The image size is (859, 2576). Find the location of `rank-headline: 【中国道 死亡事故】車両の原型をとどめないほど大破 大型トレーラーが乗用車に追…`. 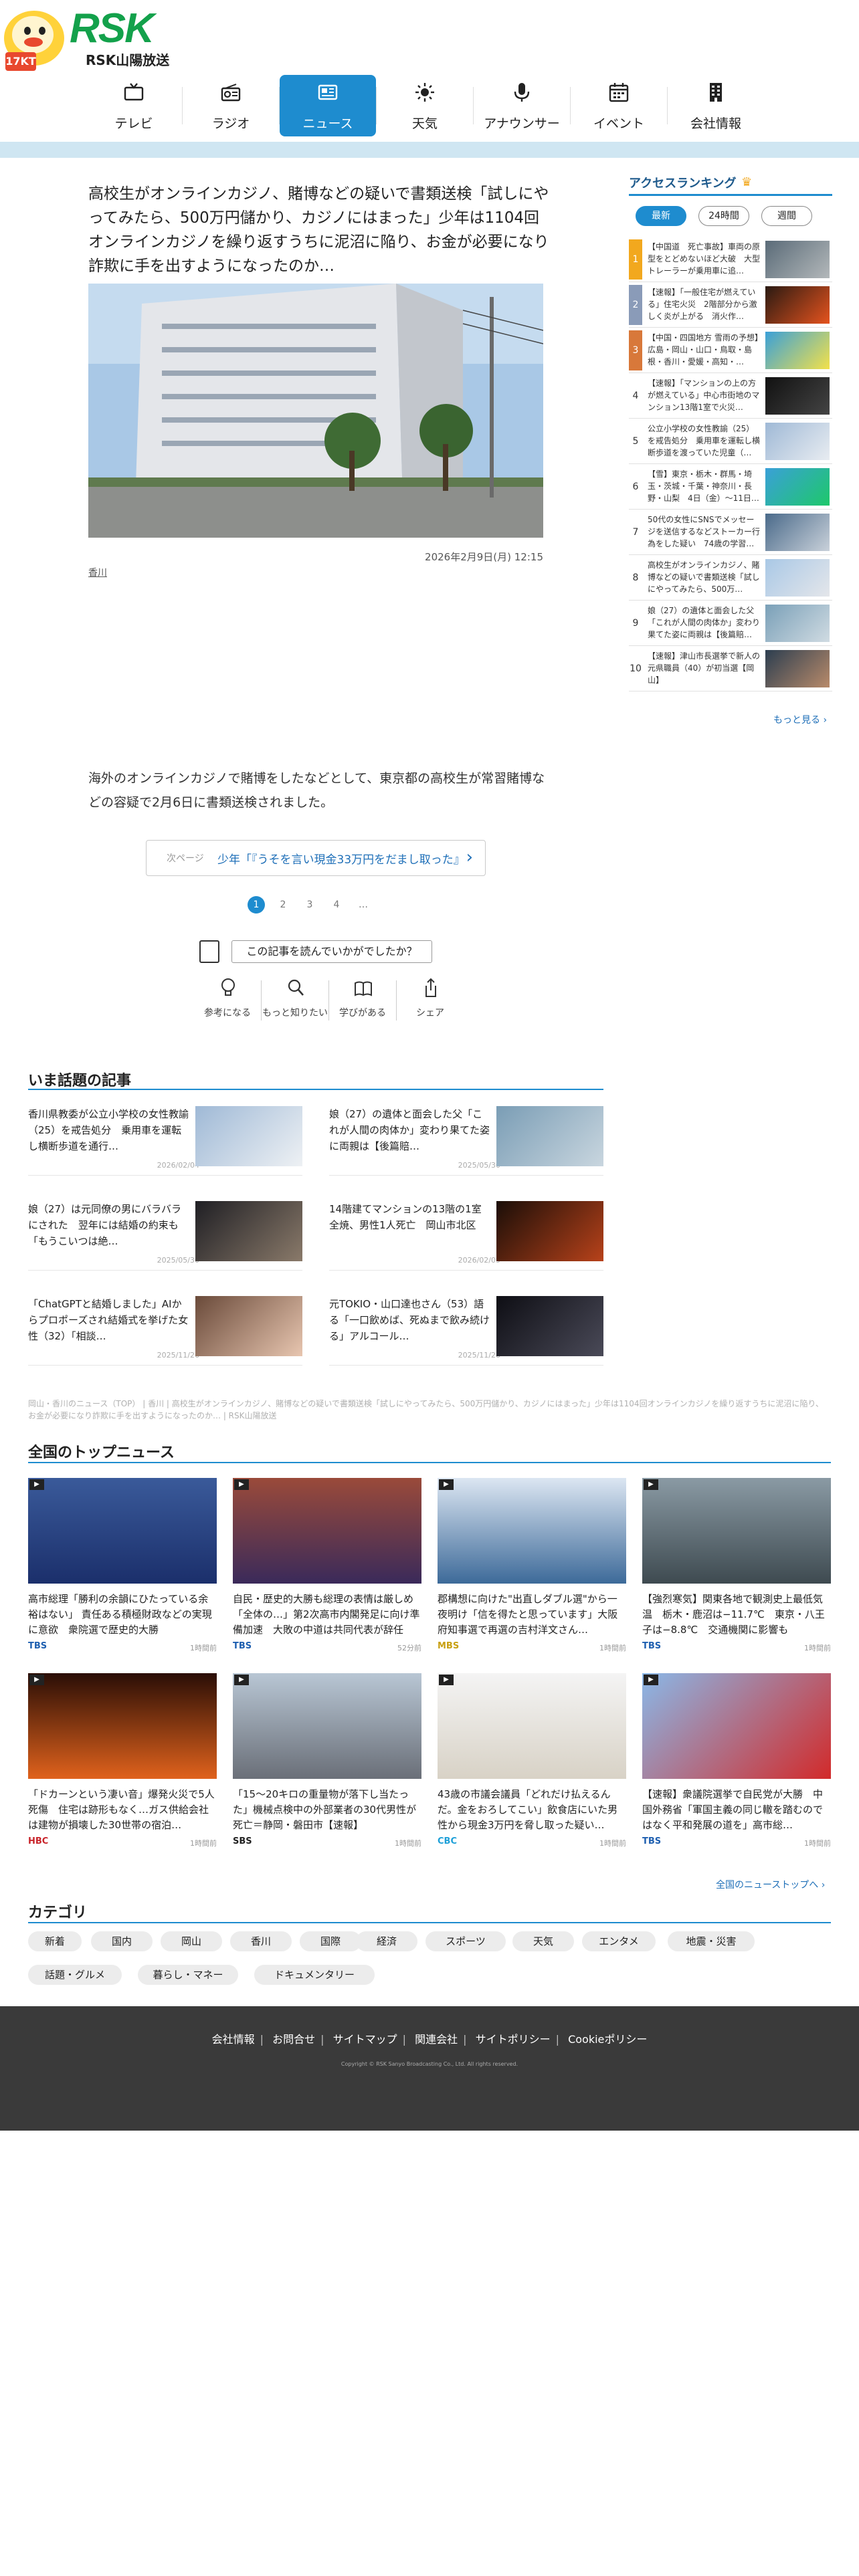

rank-headline: 【中国道 死亡事故】車両の原型をとどめないほど大破 大型トレーラーが乗用車に追… is located at coordinates (704, 259).